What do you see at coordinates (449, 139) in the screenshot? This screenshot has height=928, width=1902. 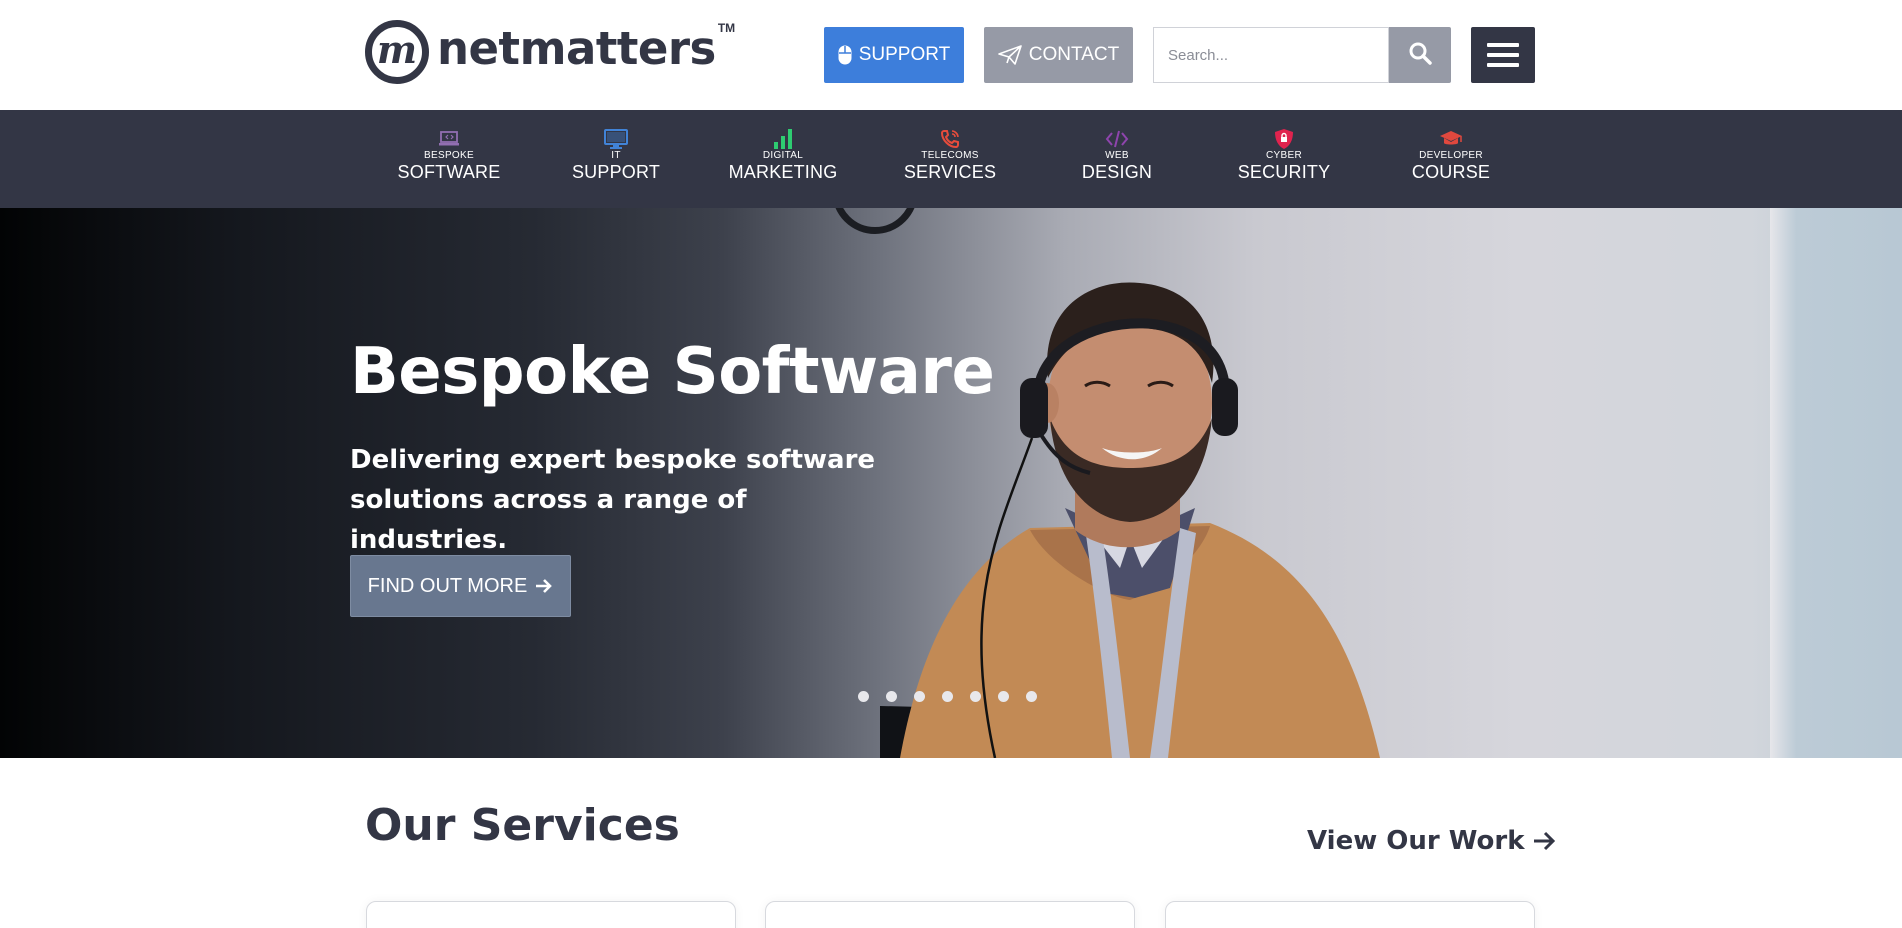 I see `laptop-code-icon` at bounding box center [449, 139].